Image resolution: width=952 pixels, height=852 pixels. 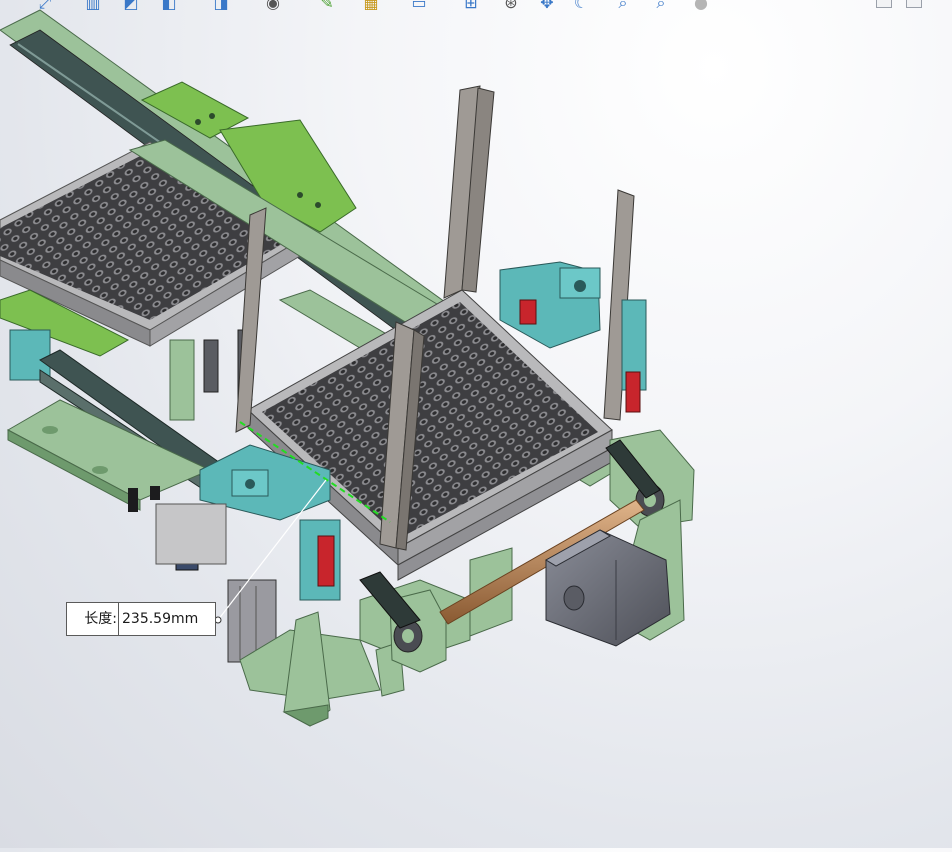 I want to click on view-orientation-icon: ◩, so click(x=131, y=7).